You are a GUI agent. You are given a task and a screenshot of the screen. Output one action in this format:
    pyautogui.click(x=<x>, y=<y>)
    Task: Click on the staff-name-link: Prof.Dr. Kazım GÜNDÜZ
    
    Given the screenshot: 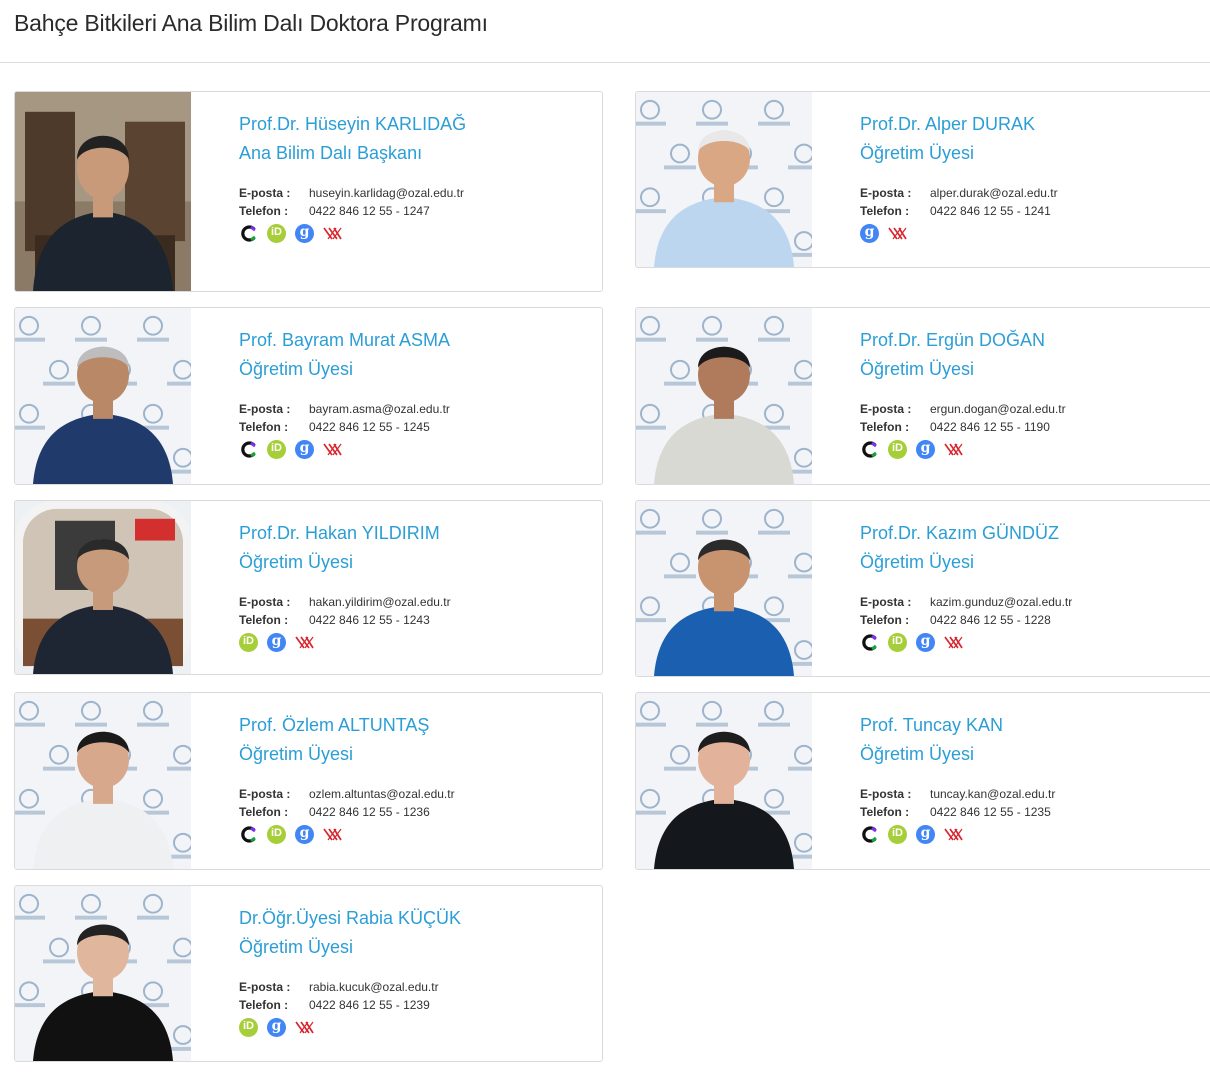 What is the action you would take?
    pyautogui.click(x=1035, y=533)
    